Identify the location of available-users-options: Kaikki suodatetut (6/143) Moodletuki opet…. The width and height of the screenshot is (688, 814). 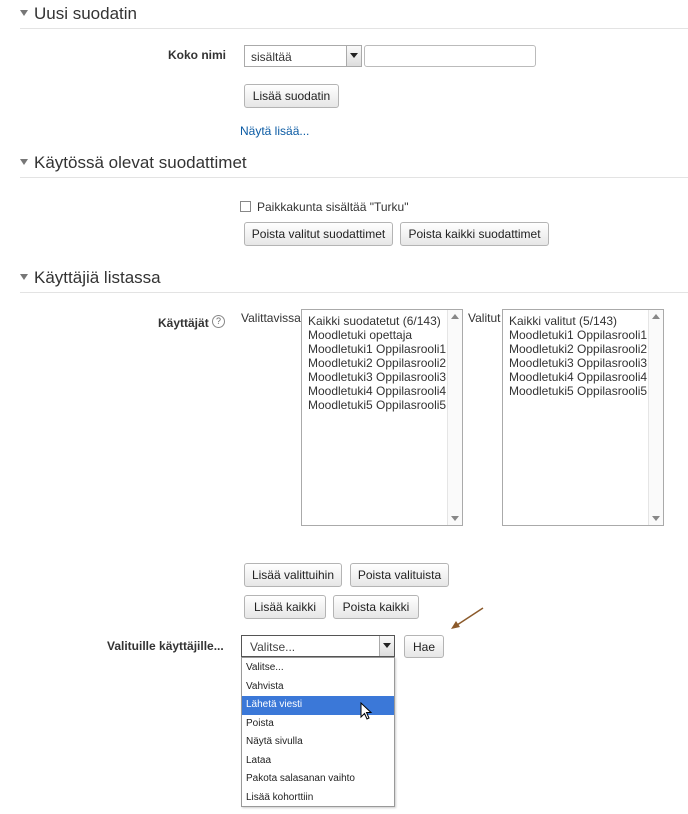
(377, 363).